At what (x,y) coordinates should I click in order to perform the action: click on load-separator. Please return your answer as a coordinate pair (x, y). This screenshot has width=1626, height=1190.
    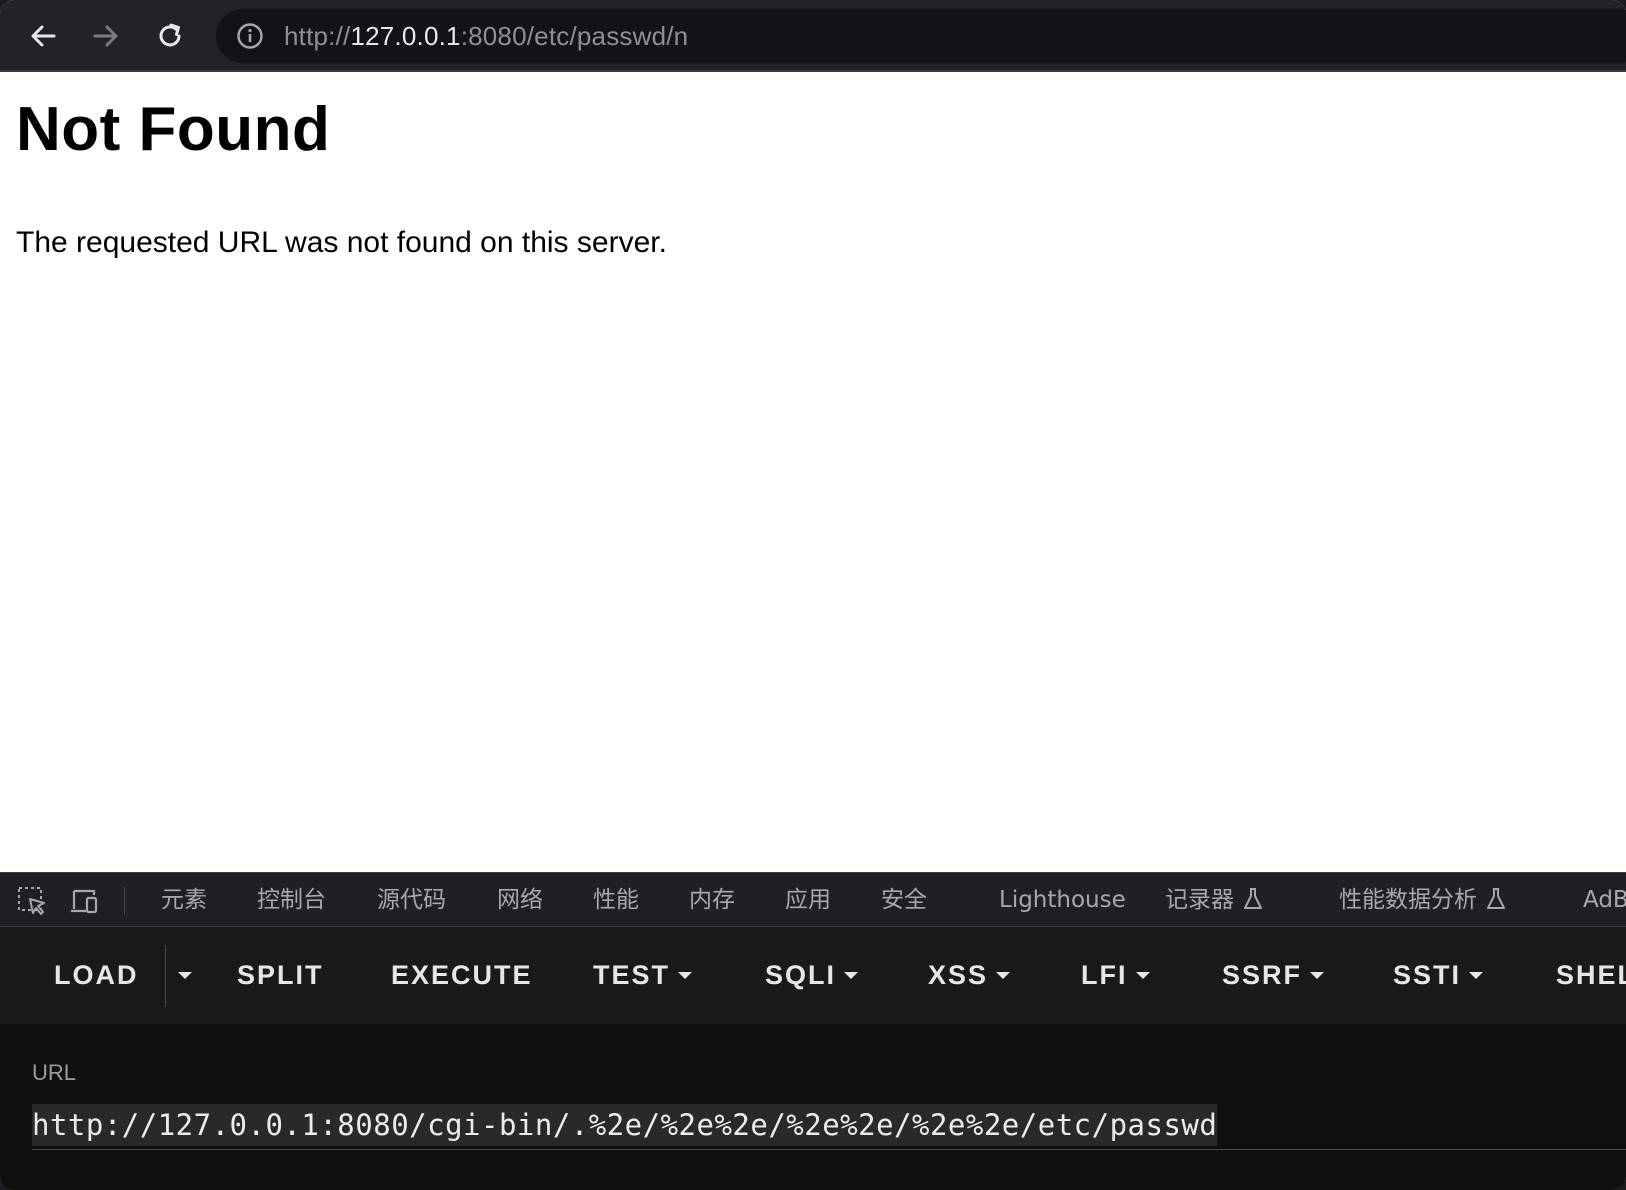
    Looking at the image, I should click on (165, 976).